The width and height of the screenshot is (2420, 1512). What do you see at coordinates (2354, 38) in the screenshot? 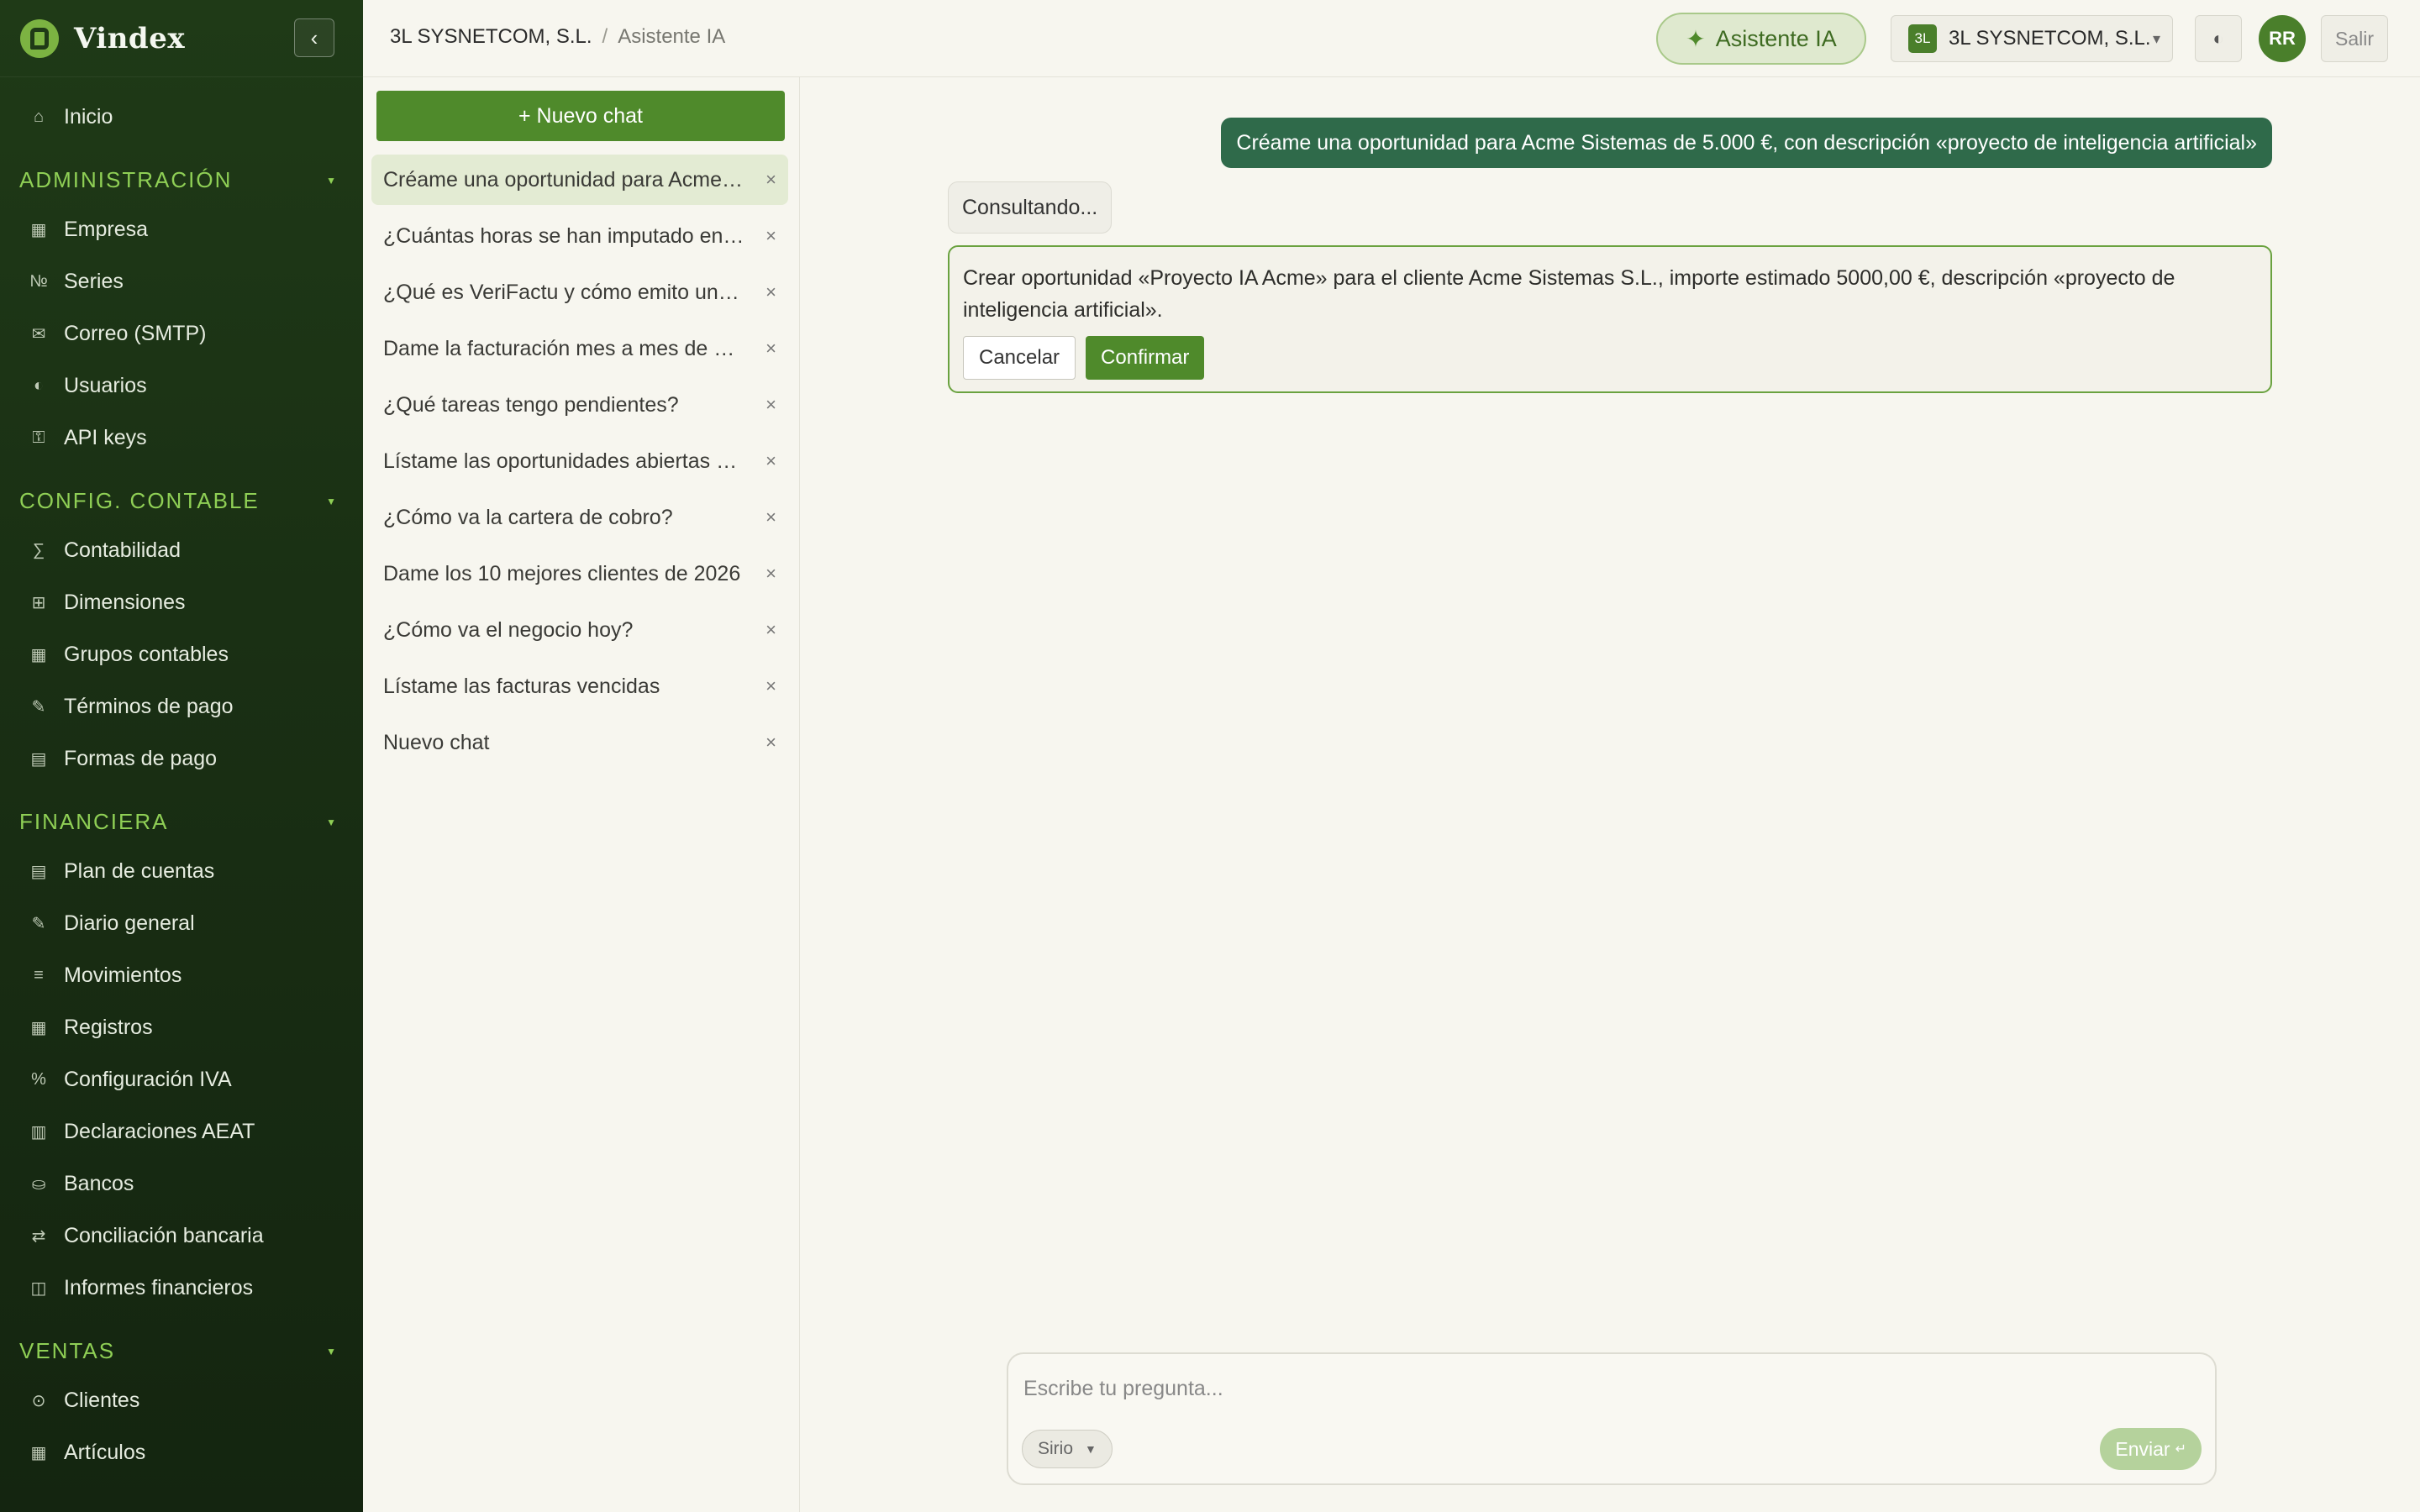
I see `logout-button: Salir` at bounding box center [2354, 38].